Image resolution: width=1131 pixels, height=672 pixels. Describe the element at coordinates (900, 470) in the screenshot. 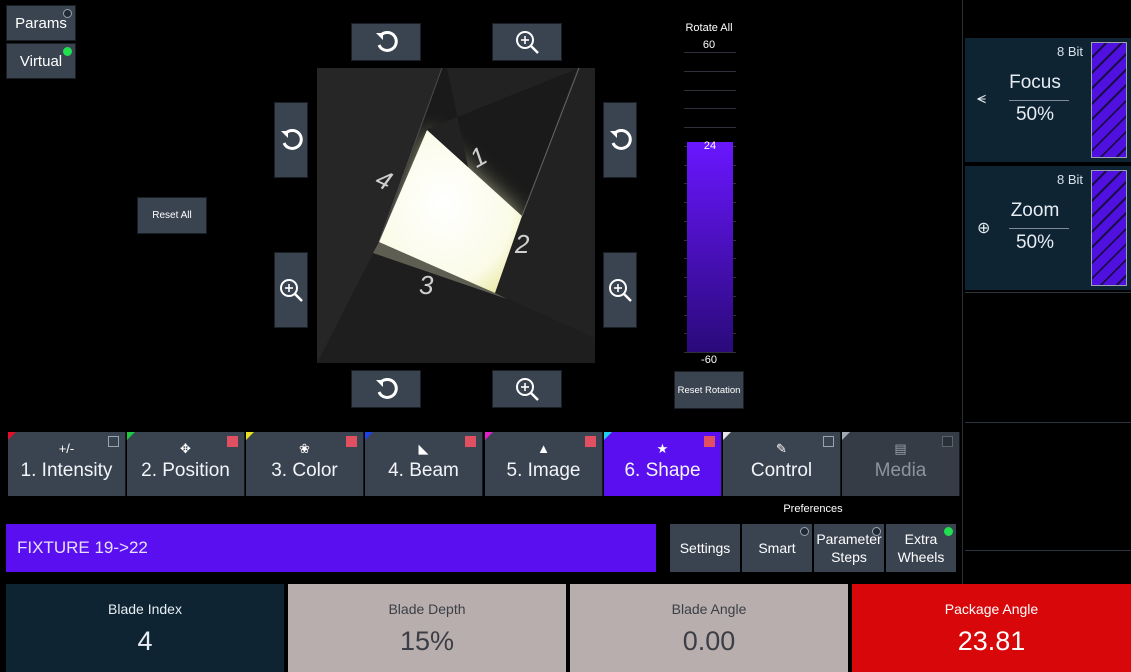

I see `tab-label: Media` at that location.